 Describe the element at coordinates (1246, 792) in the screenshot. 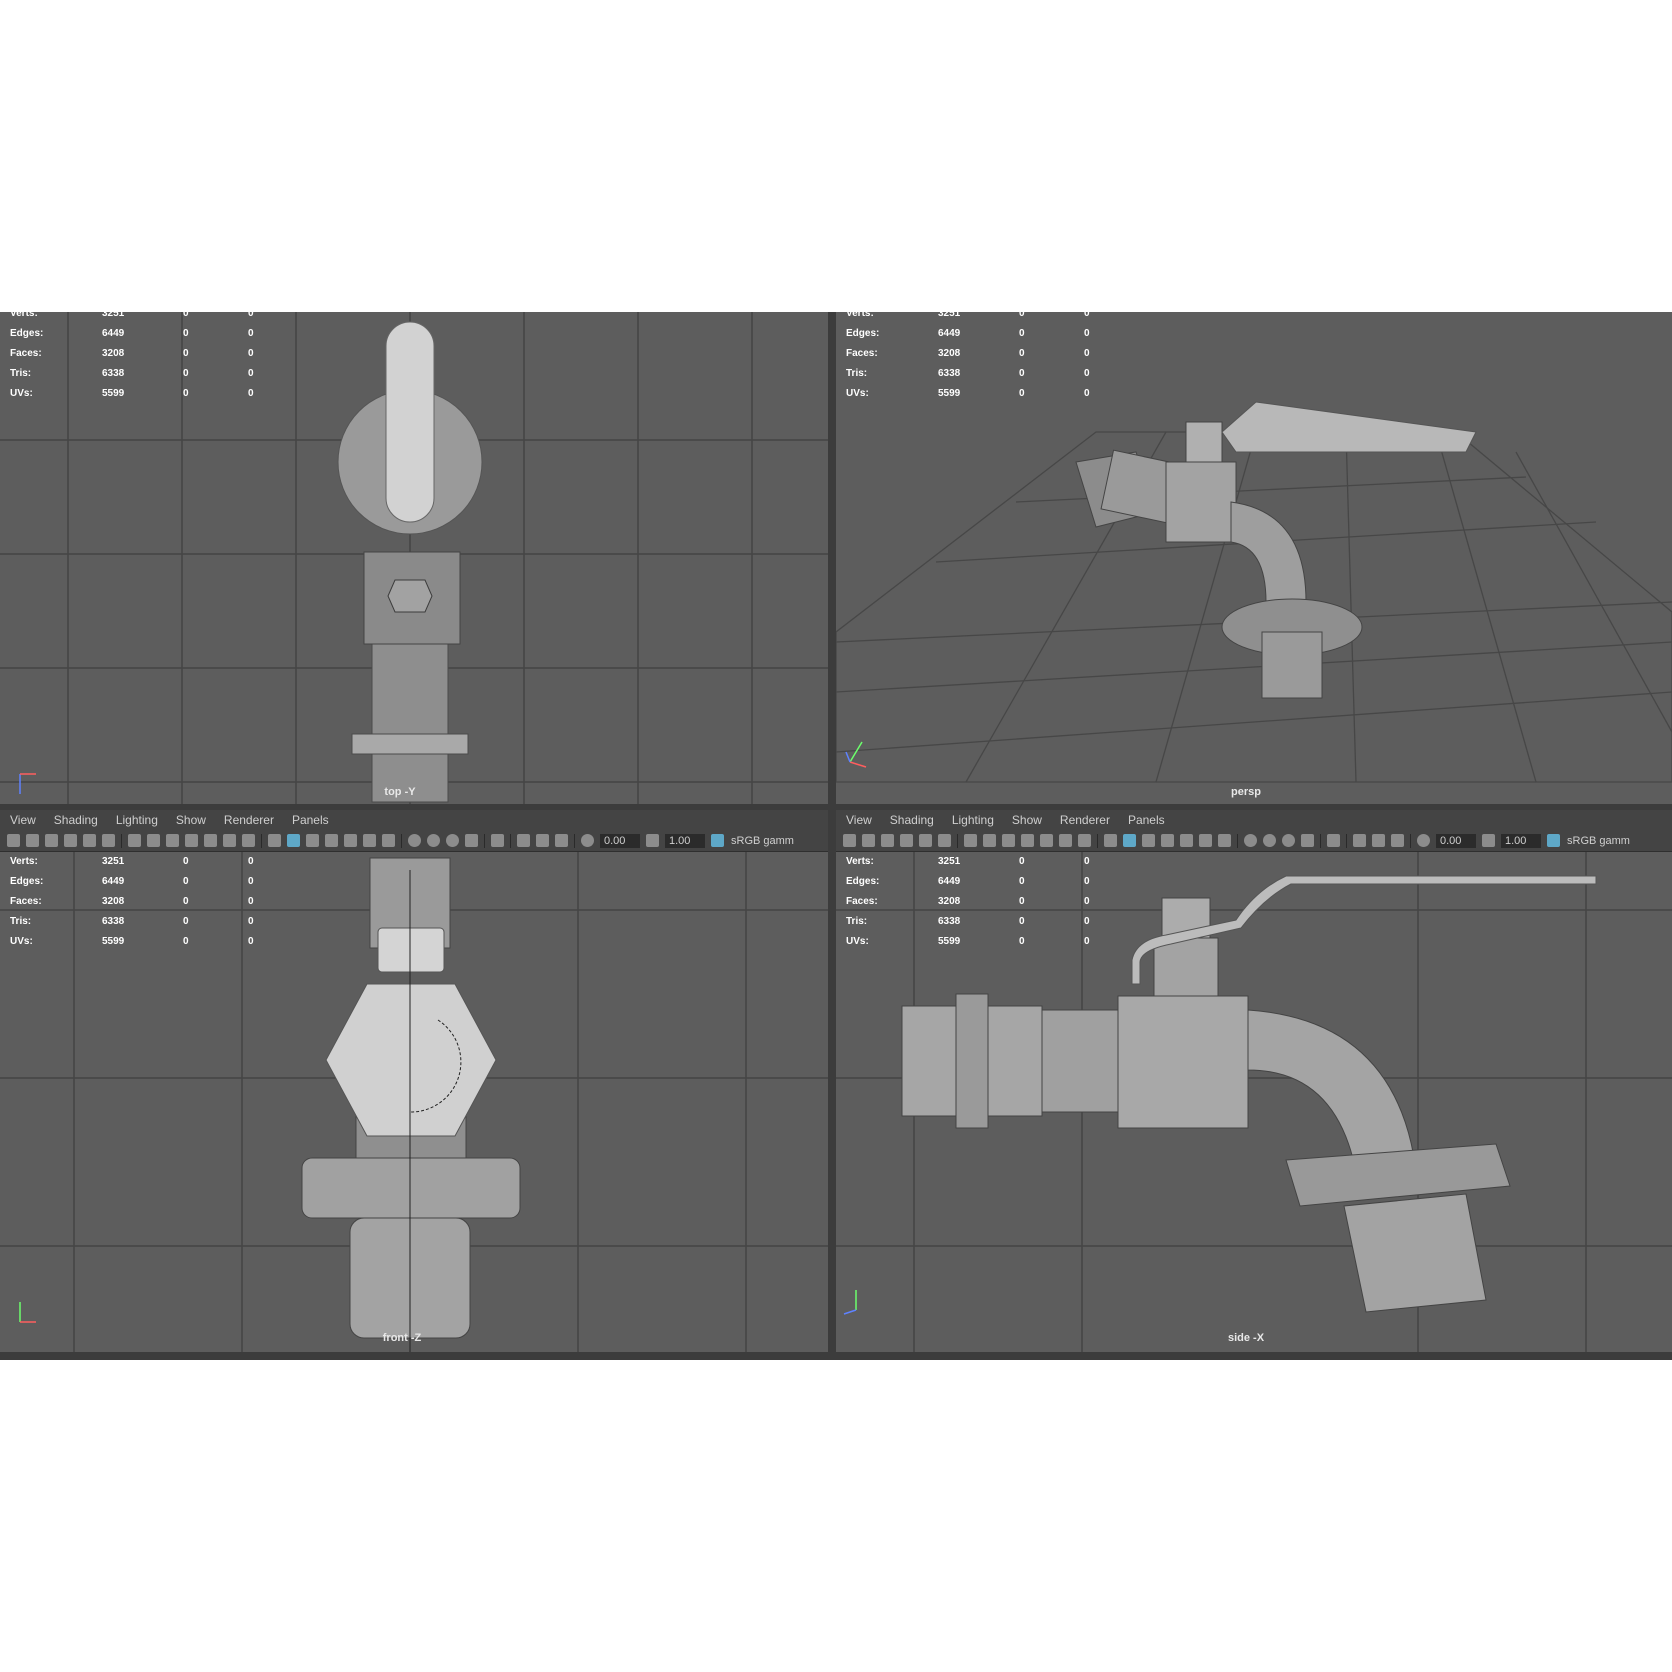

I see `camera-label-persp: persp` at that location.